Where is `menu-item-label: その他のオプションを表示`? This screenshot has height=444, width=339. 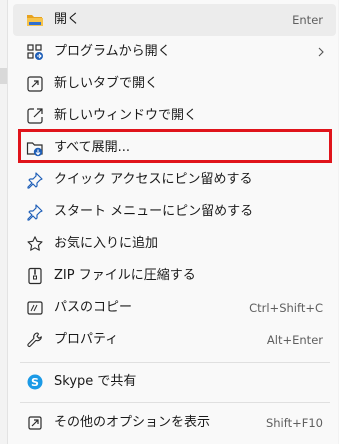
menu-item-label: その他のオプションを表示 is located at coordinates (132, 422).